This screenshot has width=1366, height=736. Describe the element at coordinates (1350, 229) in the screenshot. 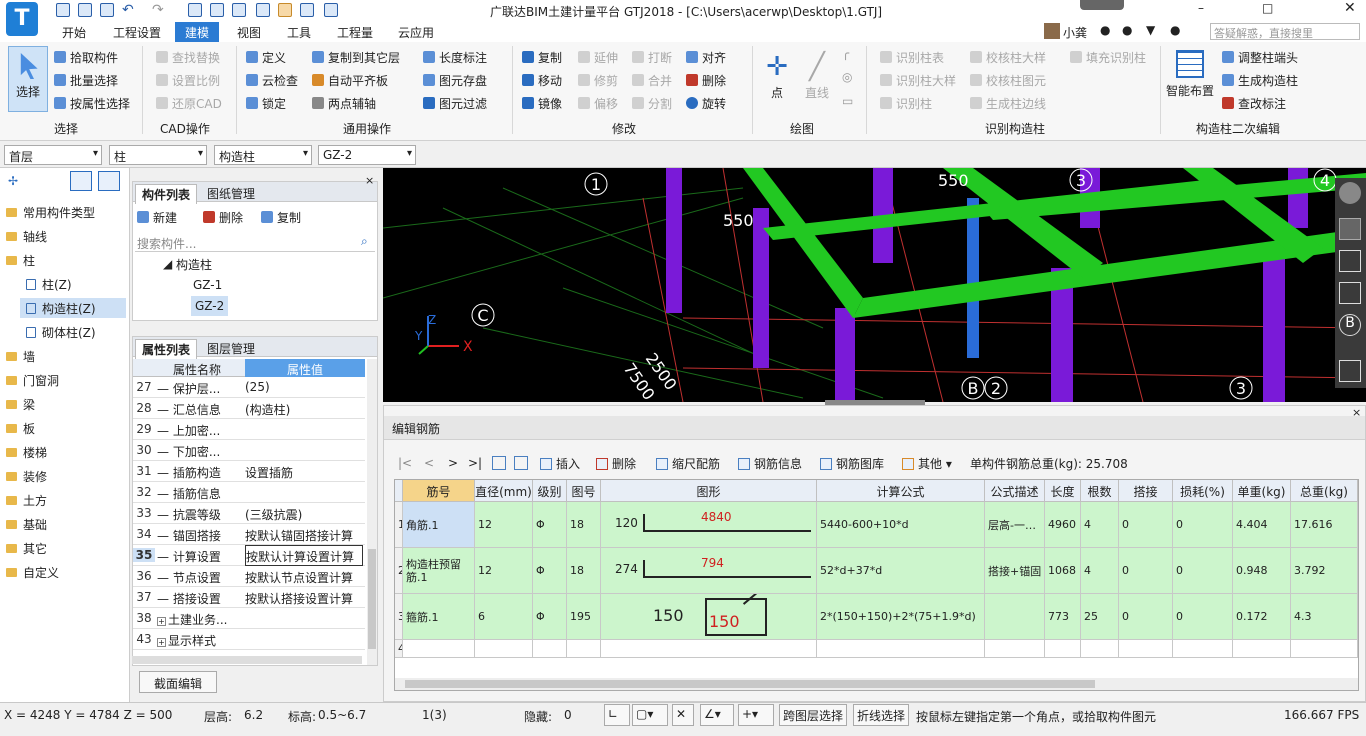

I see `2d-view-icon` at that location.